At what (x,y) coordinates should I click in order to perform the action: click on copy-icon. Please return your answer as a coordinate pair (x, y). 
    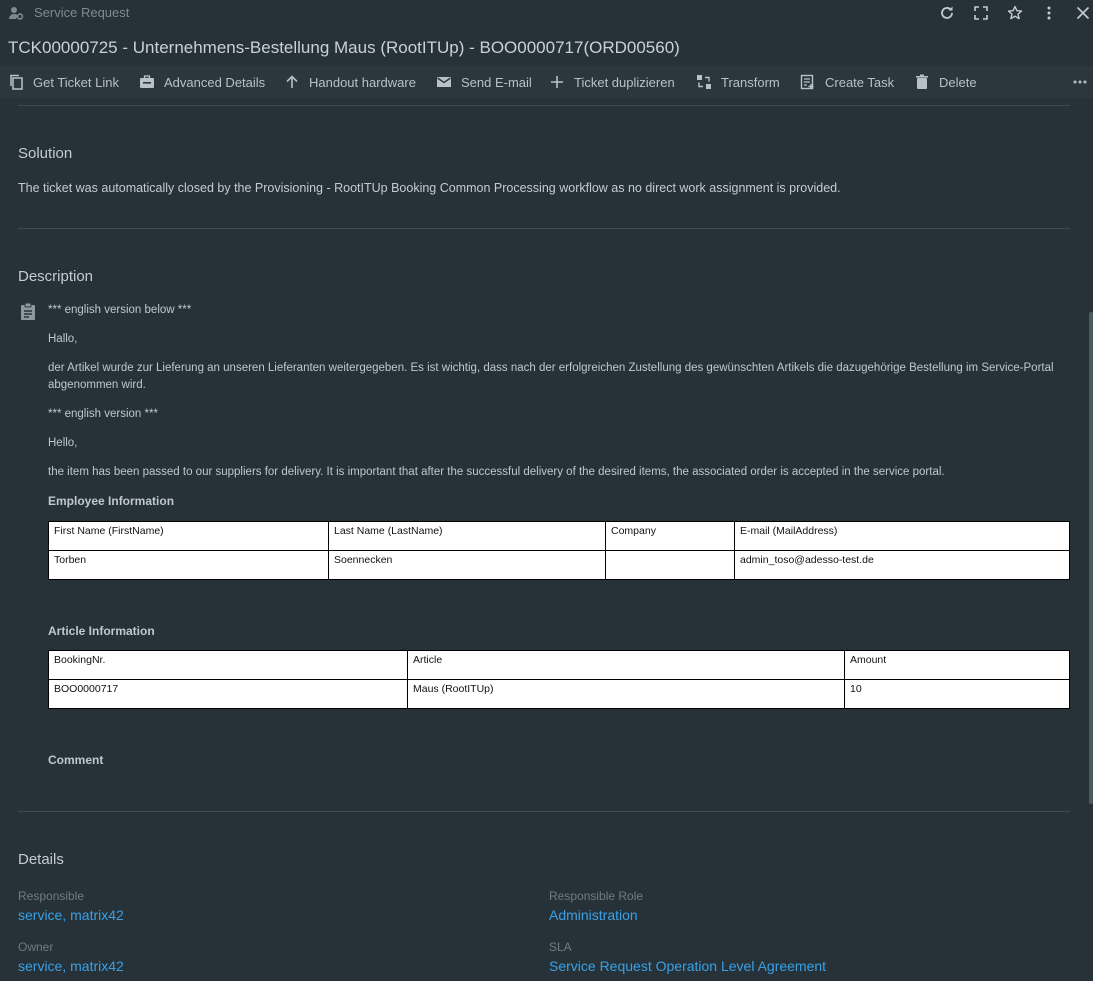
    Looking at the image, I should click on (16, 82).